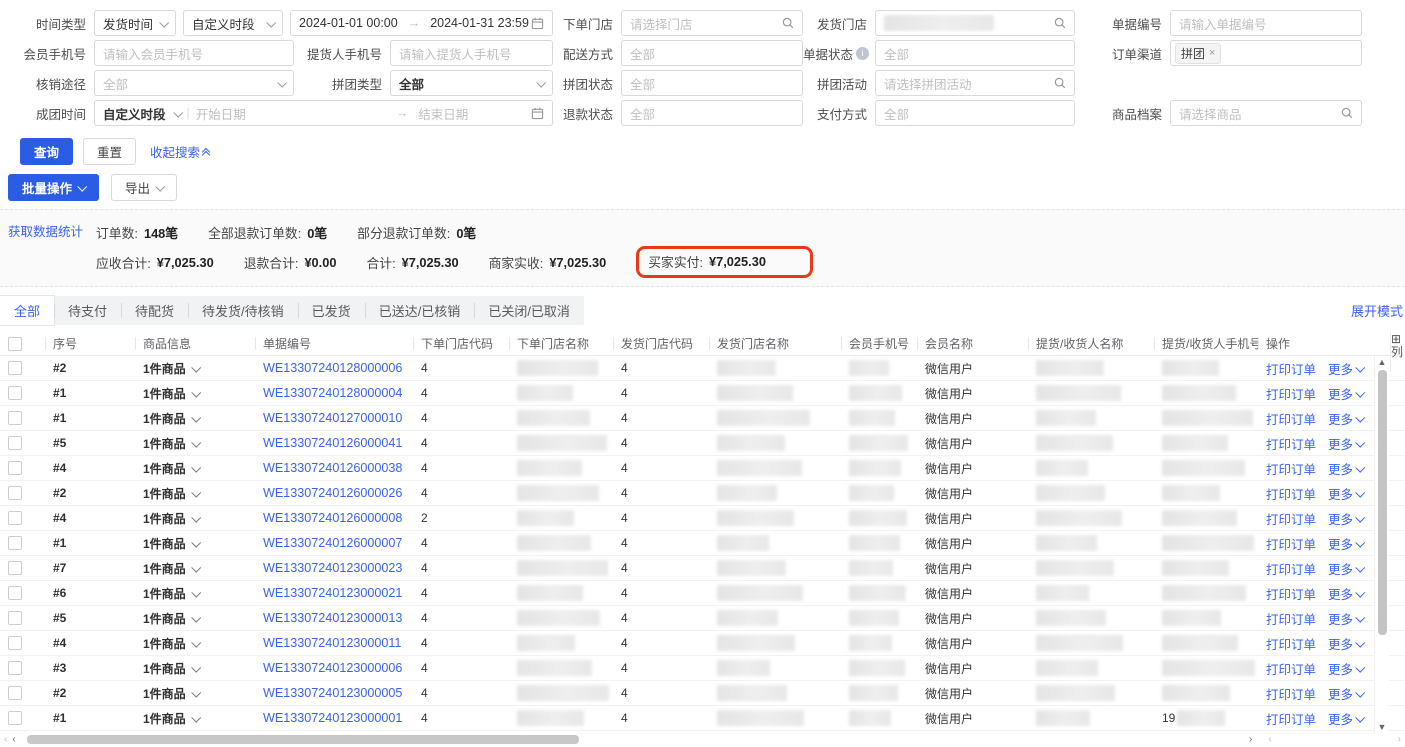 This screenshot has height=747, width=1405. Describe the element at coordinates (975, 53) in the screenshot. I see `doc-status-select: 全部` at that location.